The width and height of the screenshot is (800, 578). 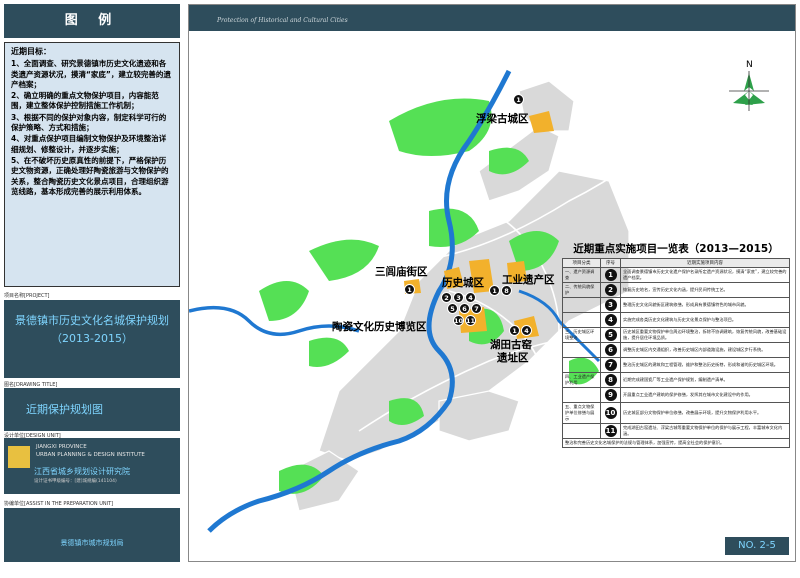 What do you see at coordinates (610, 275) in the screenshot?
I see `row-number: 1` at bounding box center [610, 275].